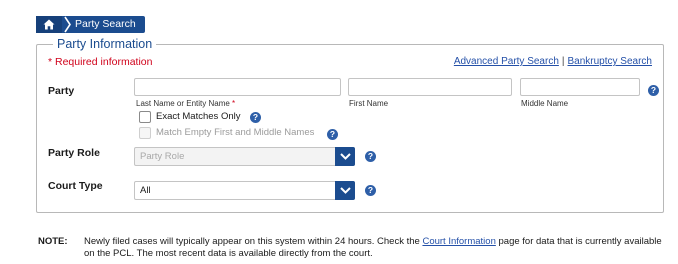  What do you see at coordinates (100, 62) in the screenshot?
I see `required-info-note: * Required information` at bounding box center [100, 62].